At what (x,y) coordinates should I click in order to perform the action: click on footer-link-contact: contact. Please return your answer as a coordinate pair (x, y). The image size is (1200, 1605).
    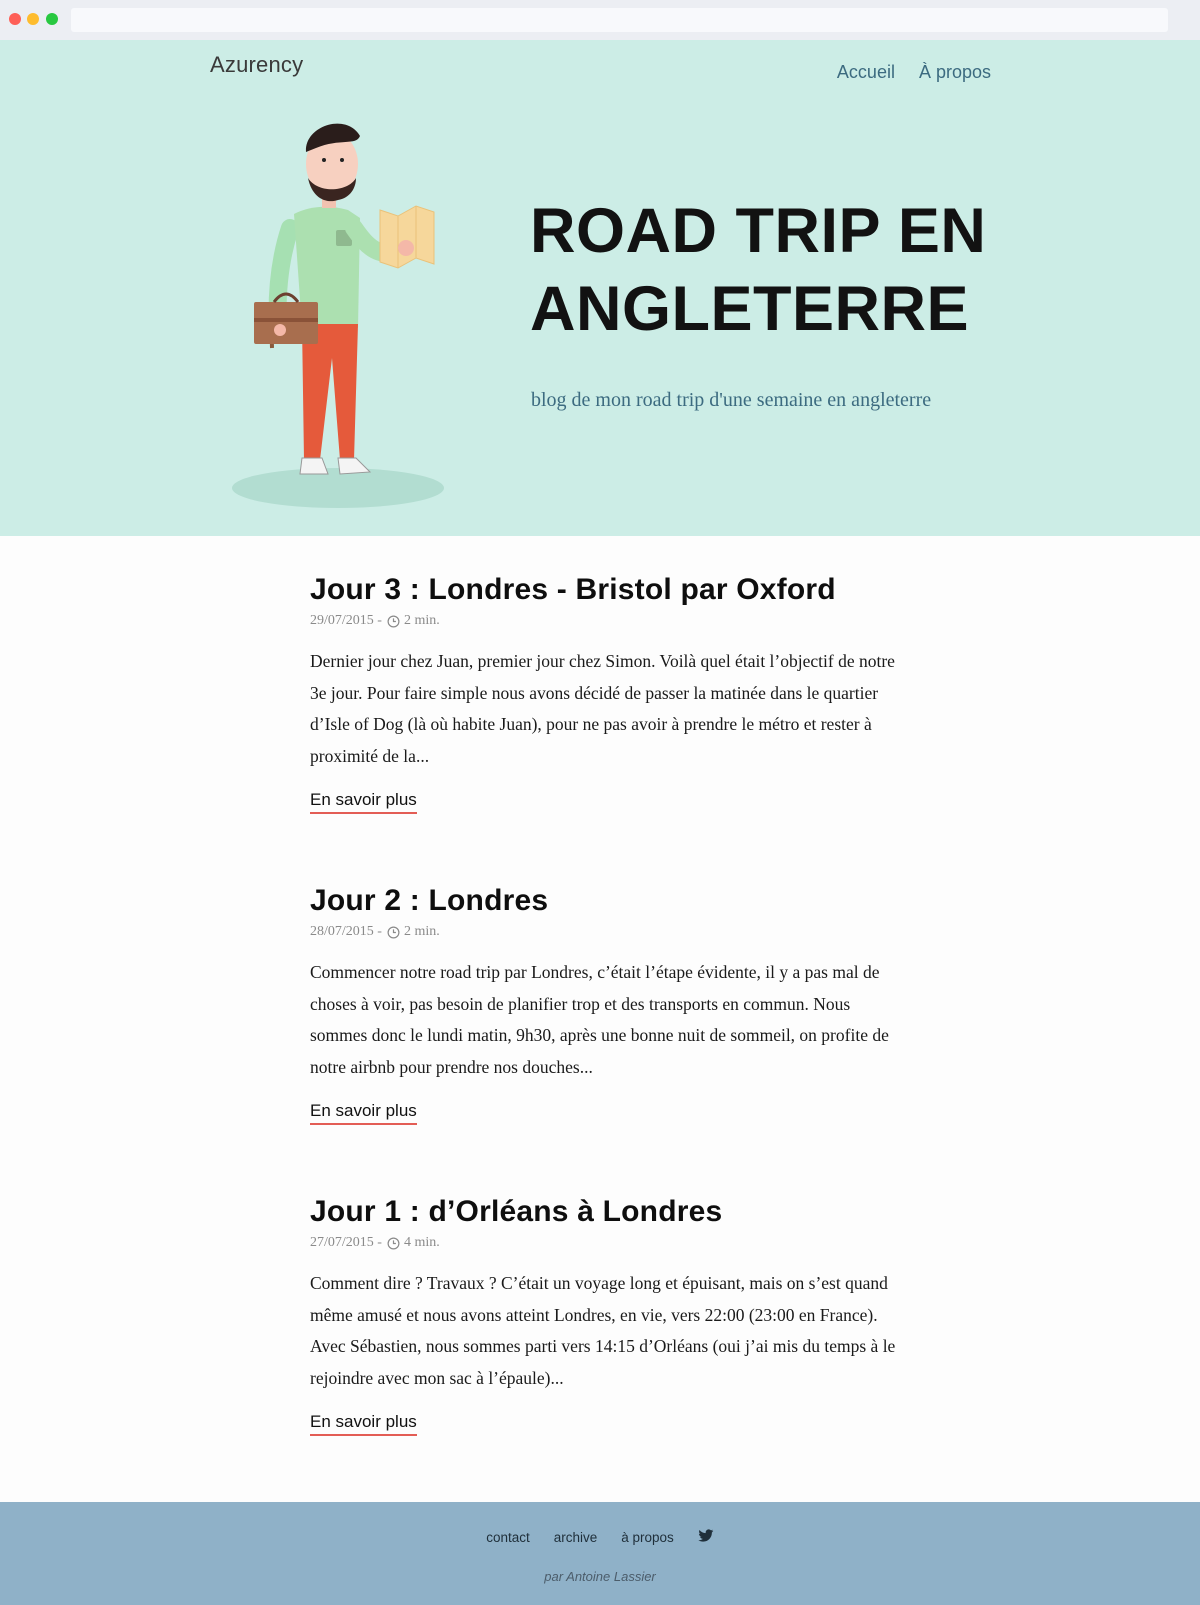
    Looking at the image, I should click on (508, 1537).